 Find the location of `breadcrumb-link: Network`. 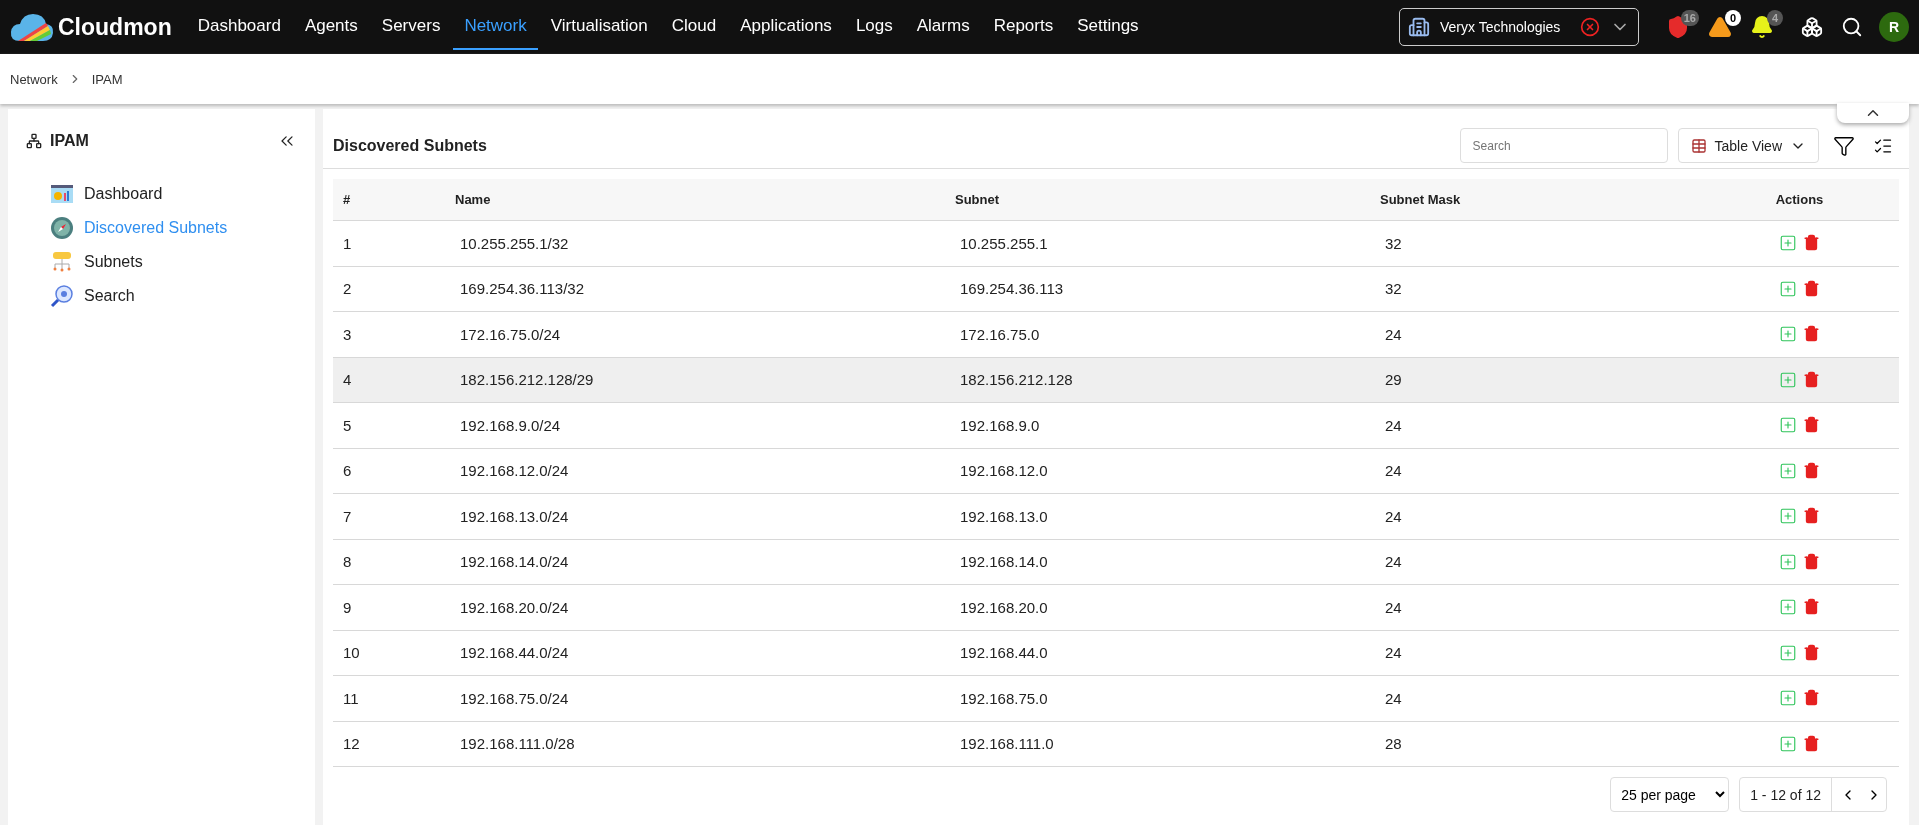

breadcrumb-link: Network is located at coordinates (34, 79).